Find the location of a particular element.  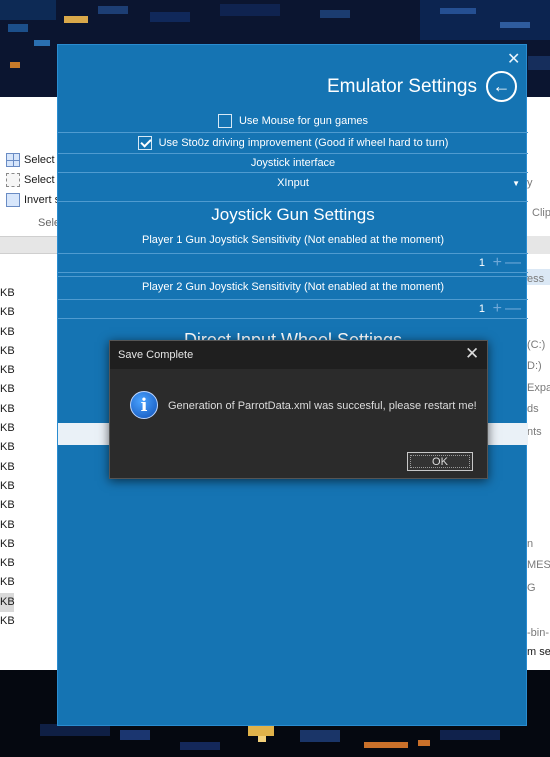

use-mouse-checkbox is located at coordinates (224, 121).